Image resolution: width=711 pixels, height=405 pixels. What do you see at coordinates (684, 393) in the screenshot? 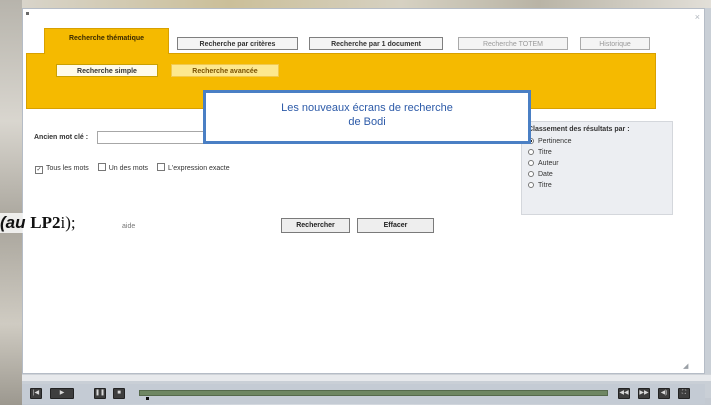
I see `fullscreen-icon: ⛶` at bounding box center [684, 393].